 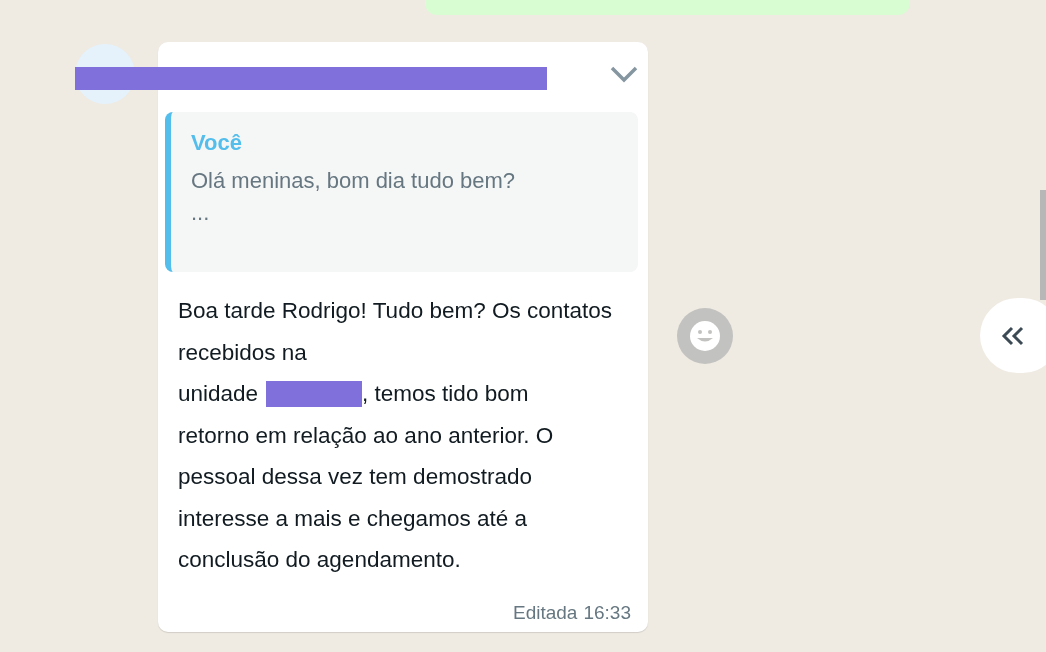 I want to click on quote-author: Você, so click(x=216, y=143).